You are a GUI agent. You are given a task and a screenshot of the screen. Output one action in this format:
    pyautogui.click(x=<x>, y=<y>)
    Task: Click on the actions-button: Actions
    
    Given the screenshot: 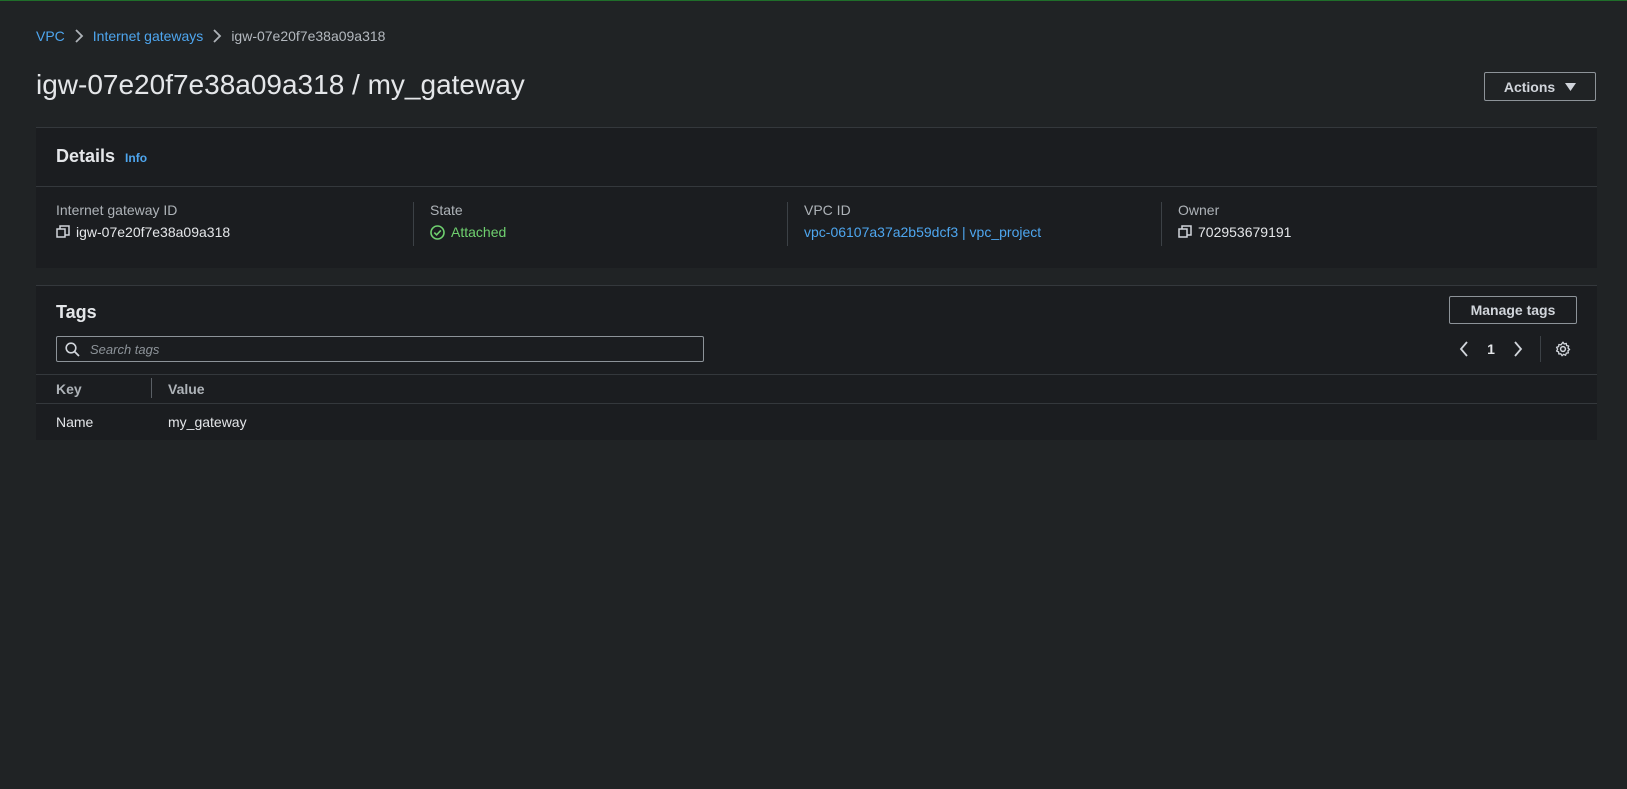 What is the action you would take?
    pyautogui.click(x=1540, y=86)
    